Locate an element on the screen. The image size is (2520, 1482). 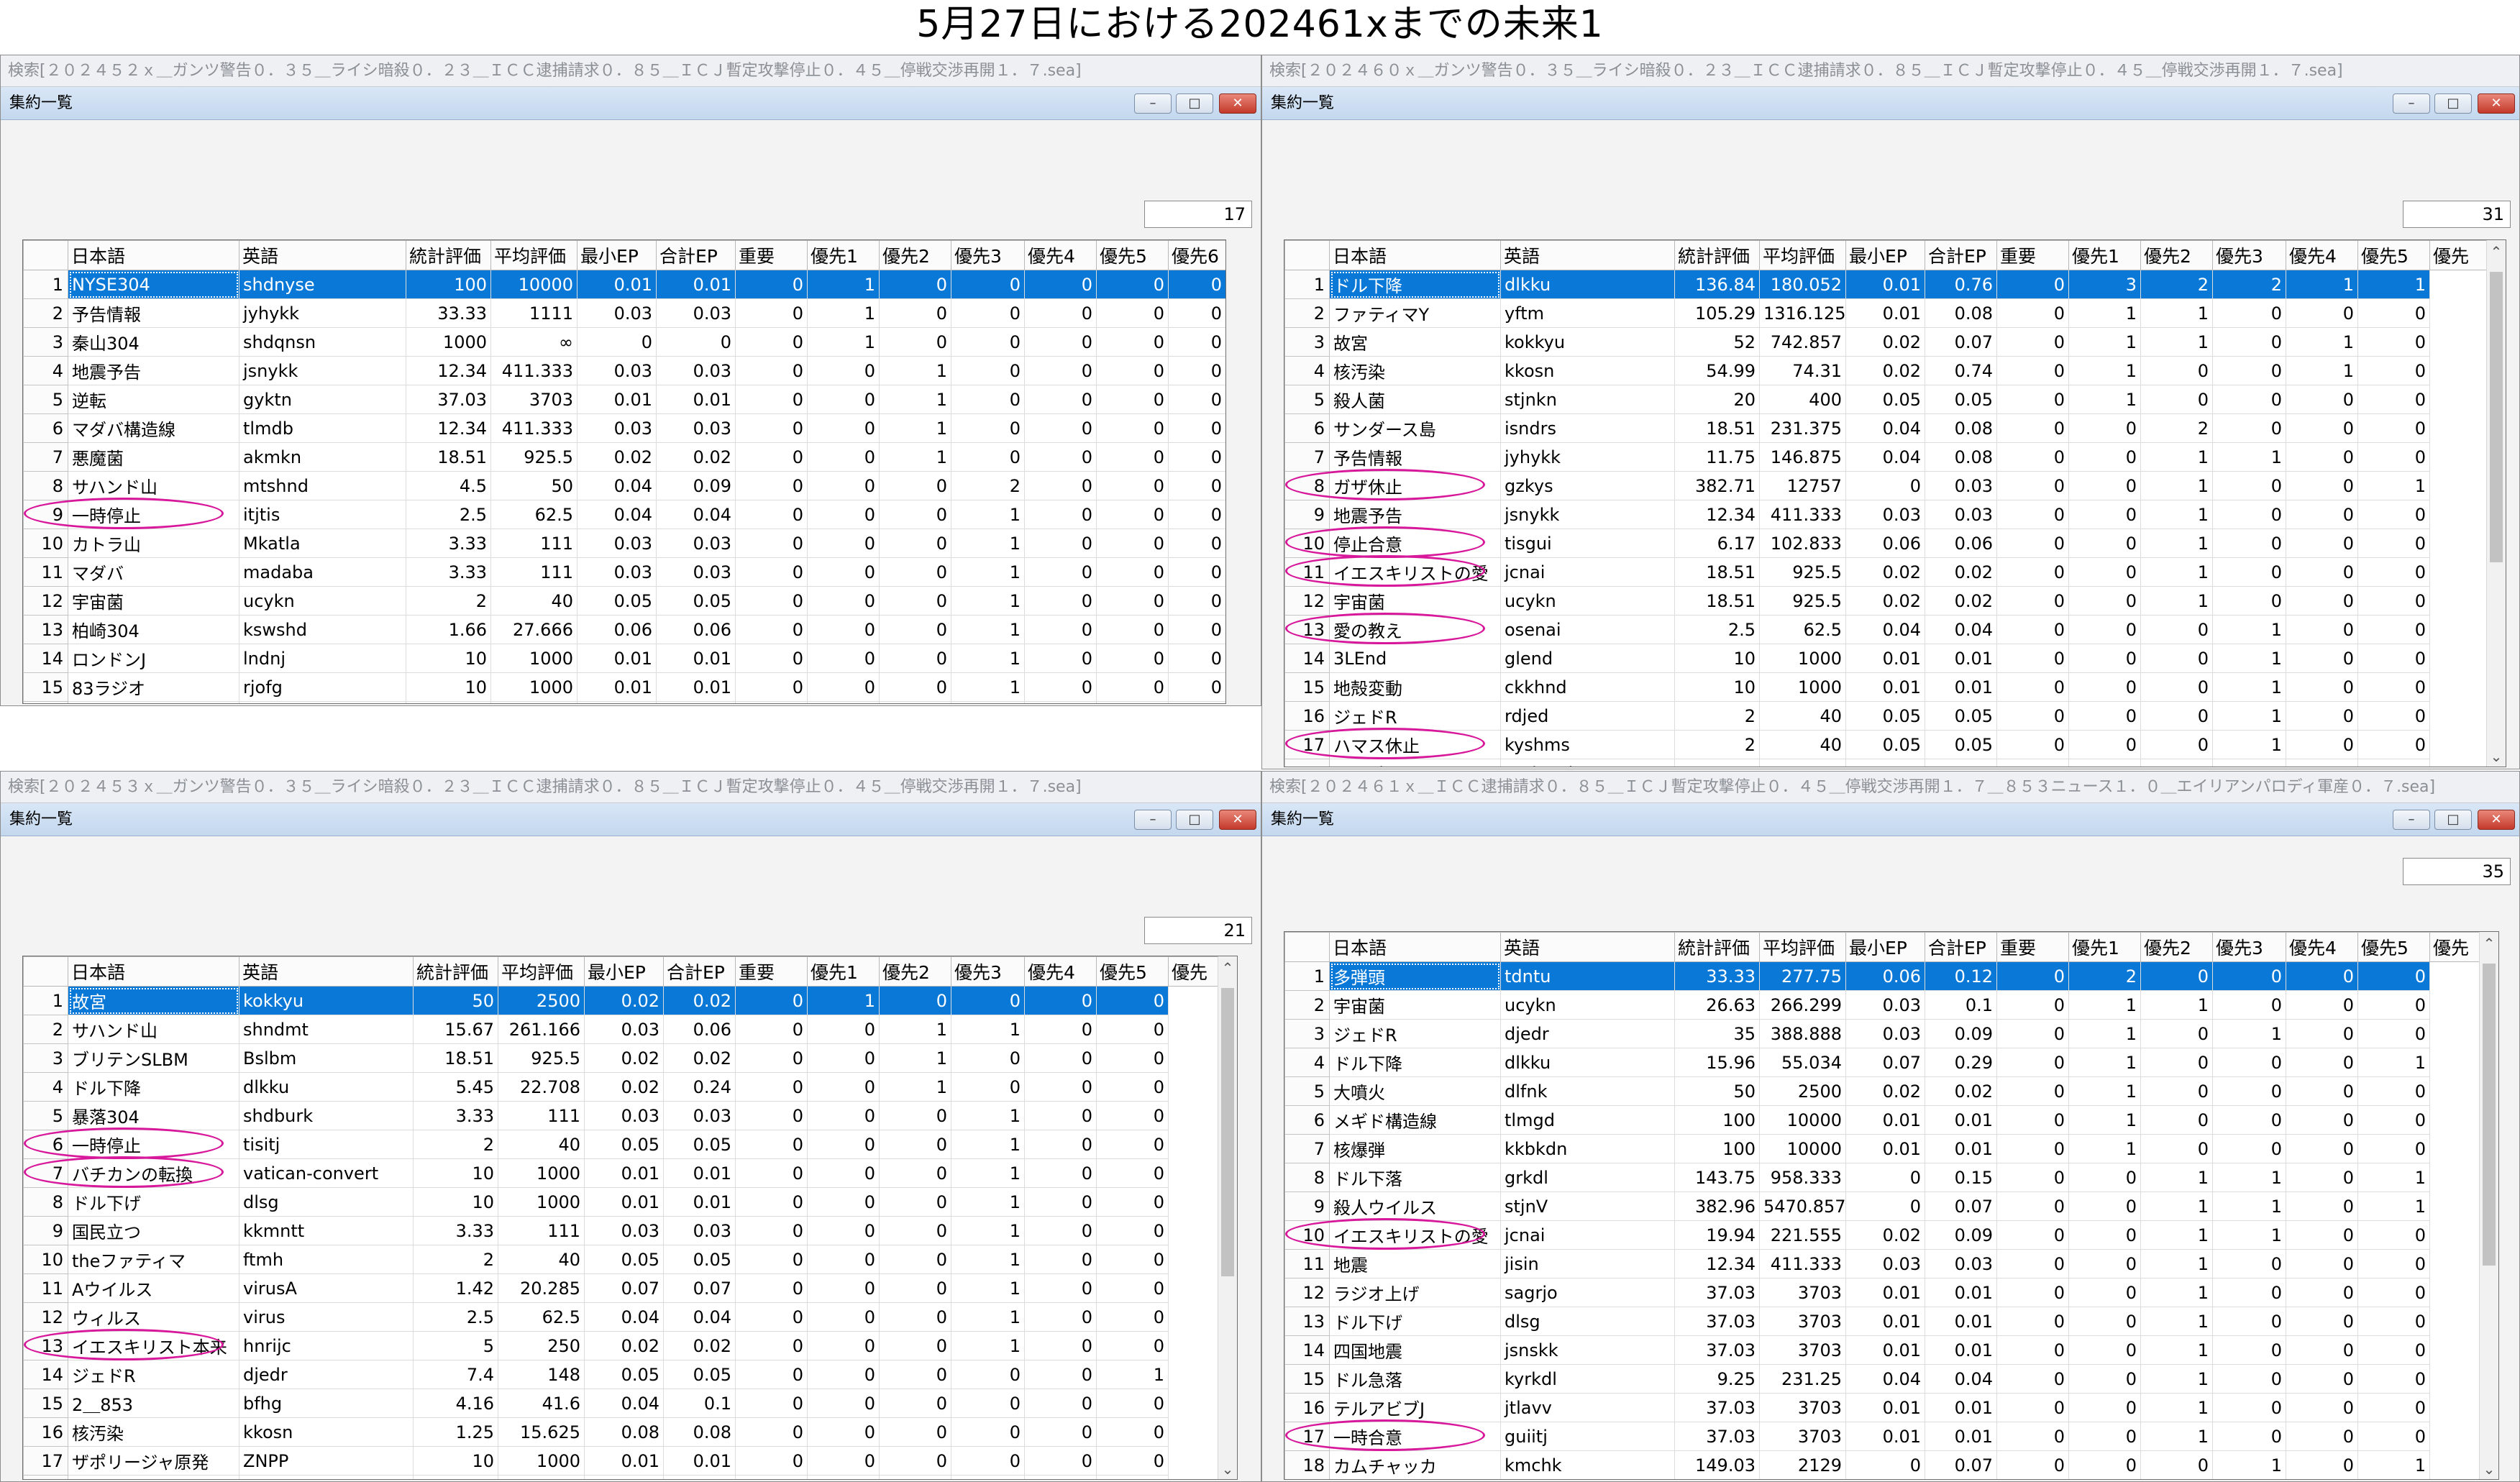
value-cell: 10000 is located at coordinates (534, 284).